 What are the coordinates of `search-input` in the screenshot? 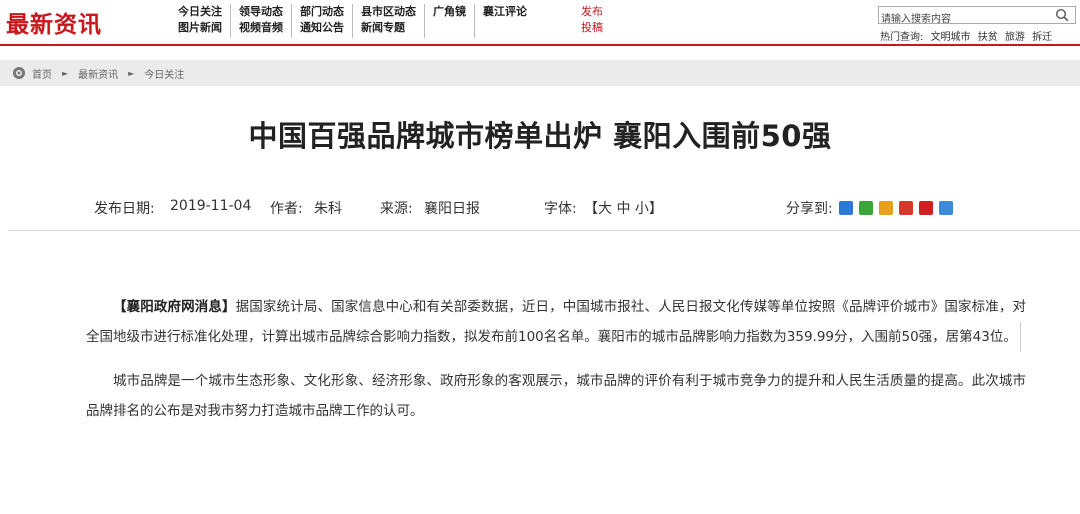 It's located at (964, 19).